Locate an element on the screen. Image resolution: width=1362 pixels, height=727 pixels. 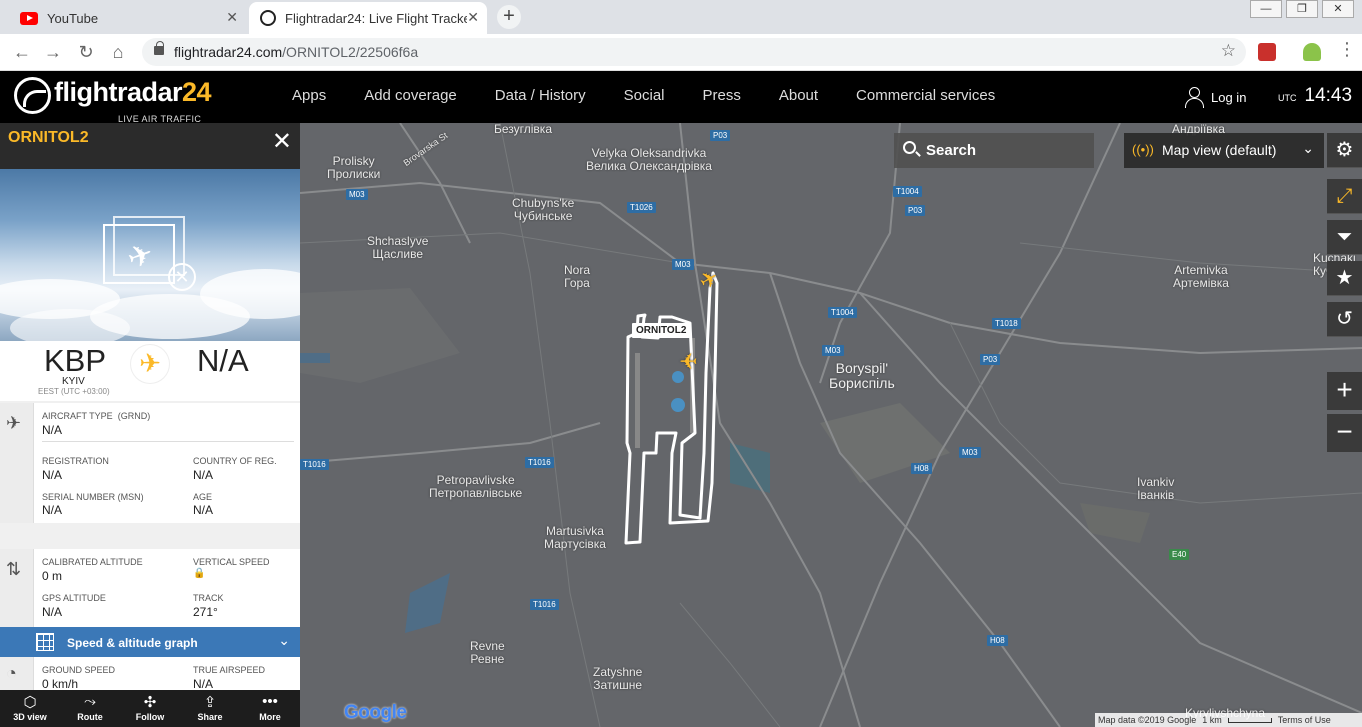
route-section: KBP KYIV EEST (UTC +03:00) ✈ N/A is located at coordinates (150, 371).